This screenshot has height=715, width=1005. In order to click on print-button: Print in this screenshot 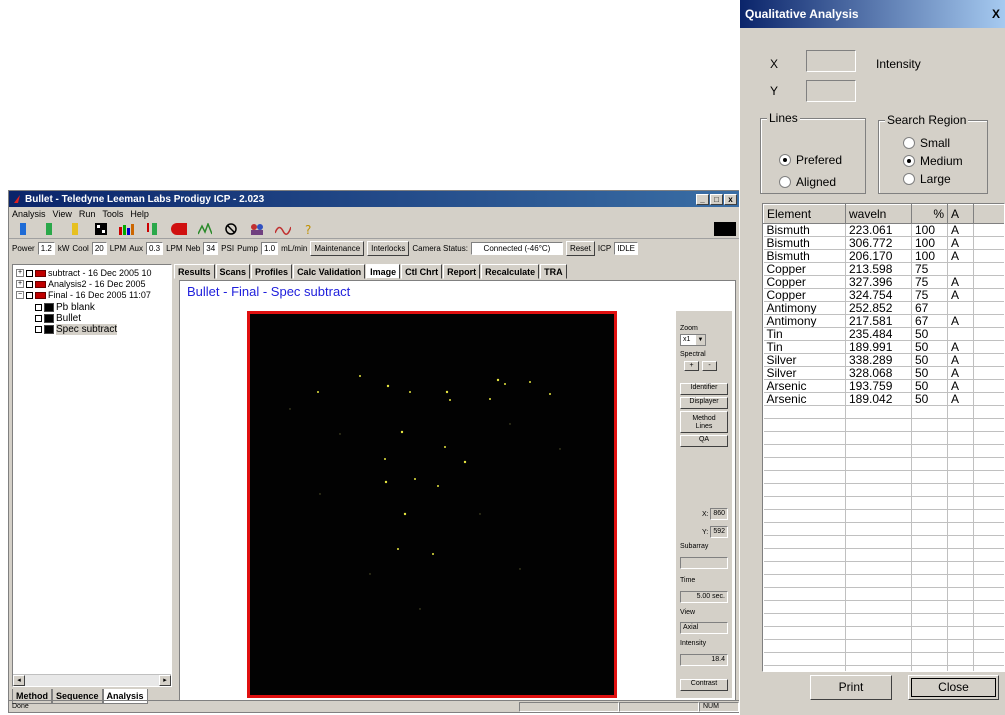, I will do `click(851, 687)`.